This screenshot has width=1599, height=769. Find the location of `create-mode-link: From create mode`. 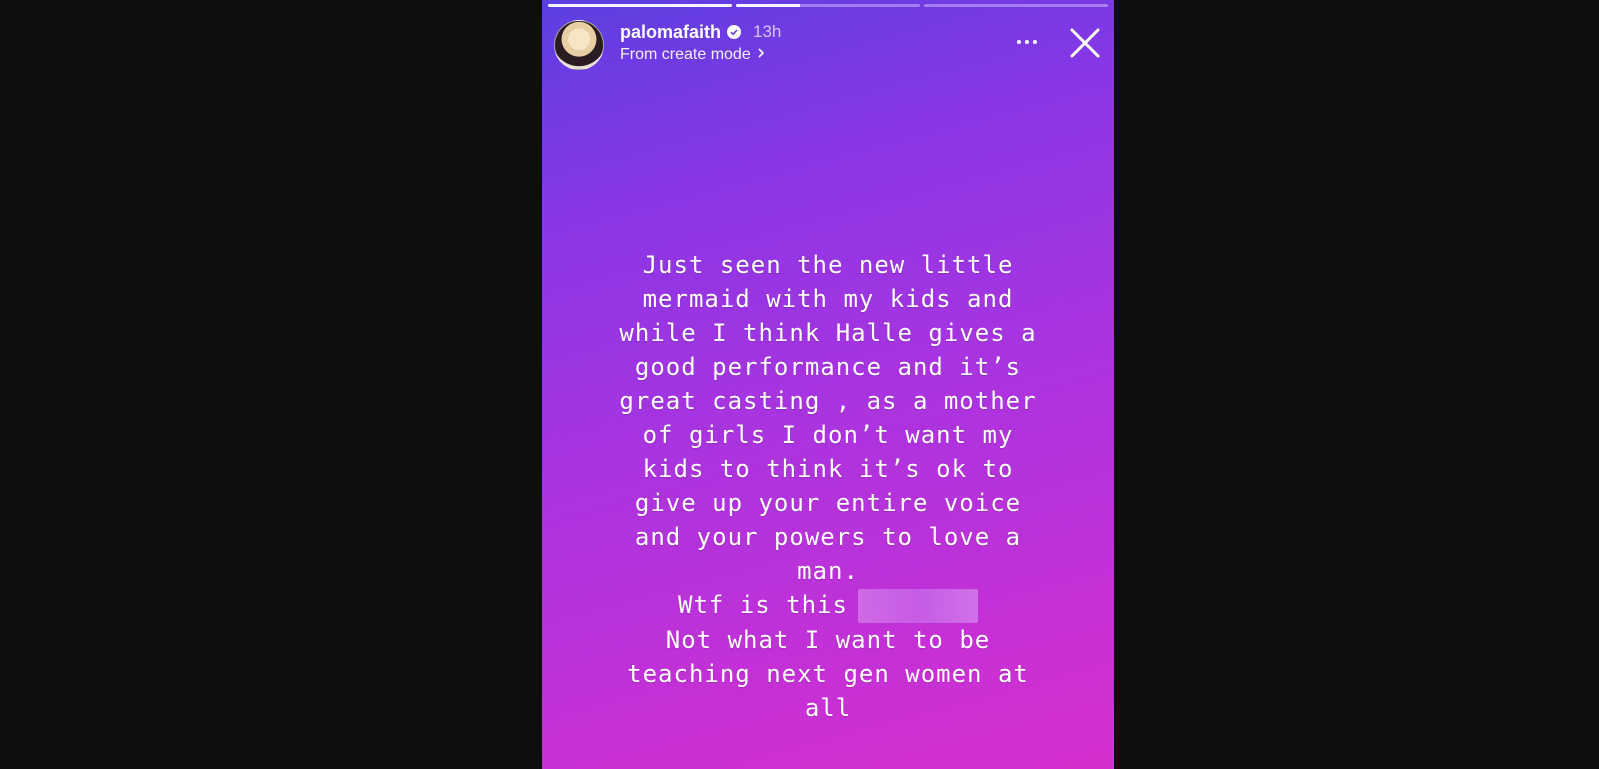

create-mode-link: From create mode is located at coordinates (700, 55).